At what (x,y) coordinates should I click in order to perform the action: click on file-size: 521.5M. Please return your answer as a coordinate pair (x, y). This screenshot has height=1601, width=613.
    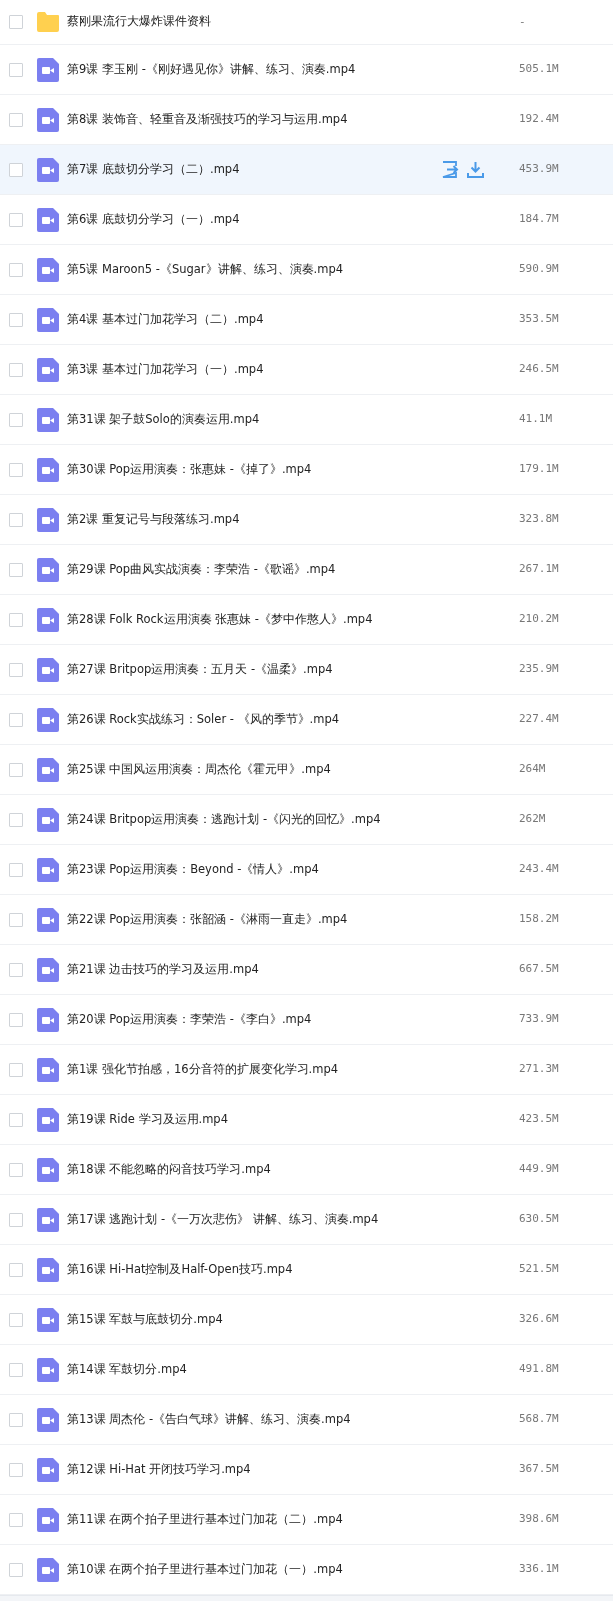
    Looking at the image, I should click on (539, 1269).